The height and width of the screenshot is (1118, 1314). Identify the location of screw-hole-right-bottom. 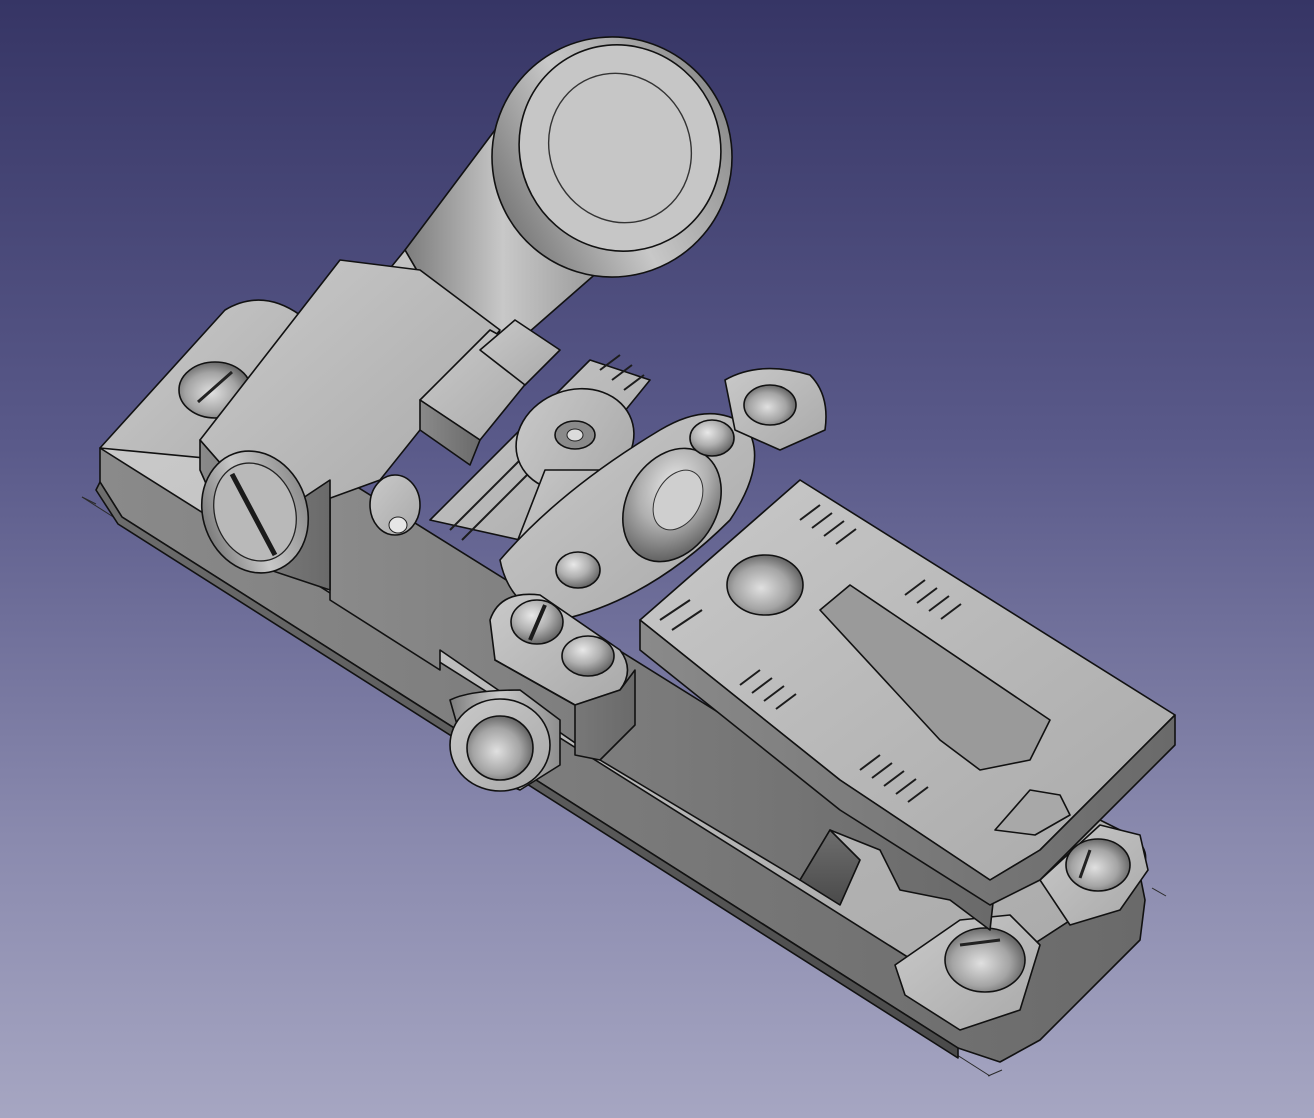
(985, 960).